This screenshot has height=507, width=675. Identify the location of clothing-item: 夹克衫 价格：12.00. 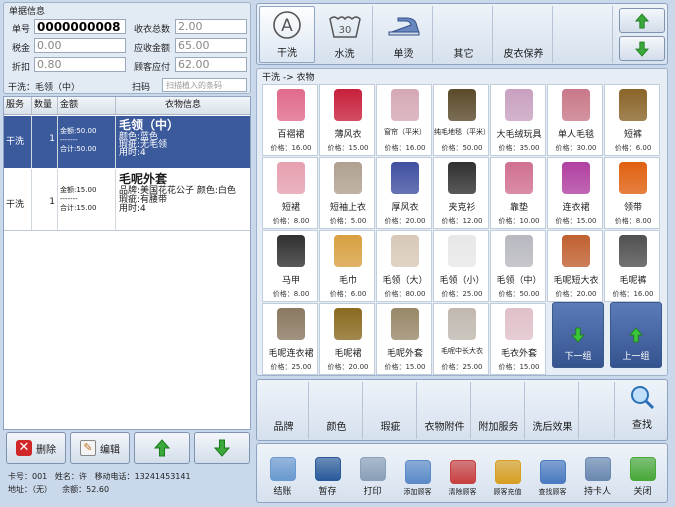
(461, 193).